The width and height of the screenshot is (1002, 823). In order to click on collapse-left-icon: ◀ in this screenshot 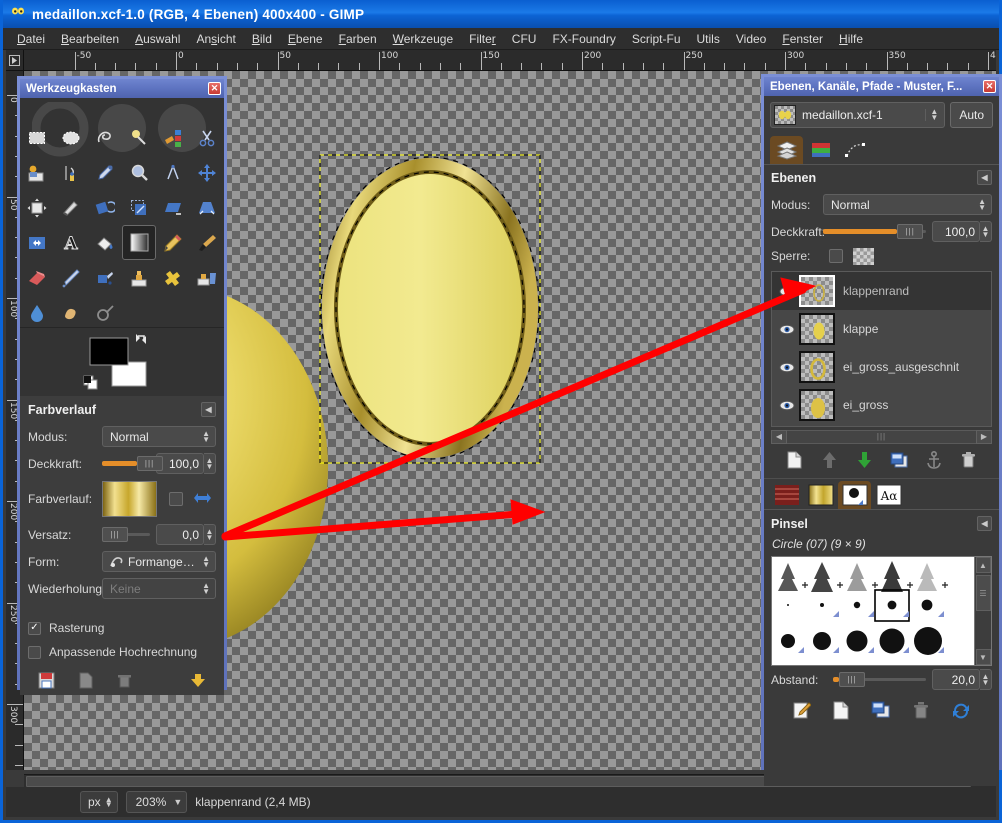, I will do `click(208, 409)`.